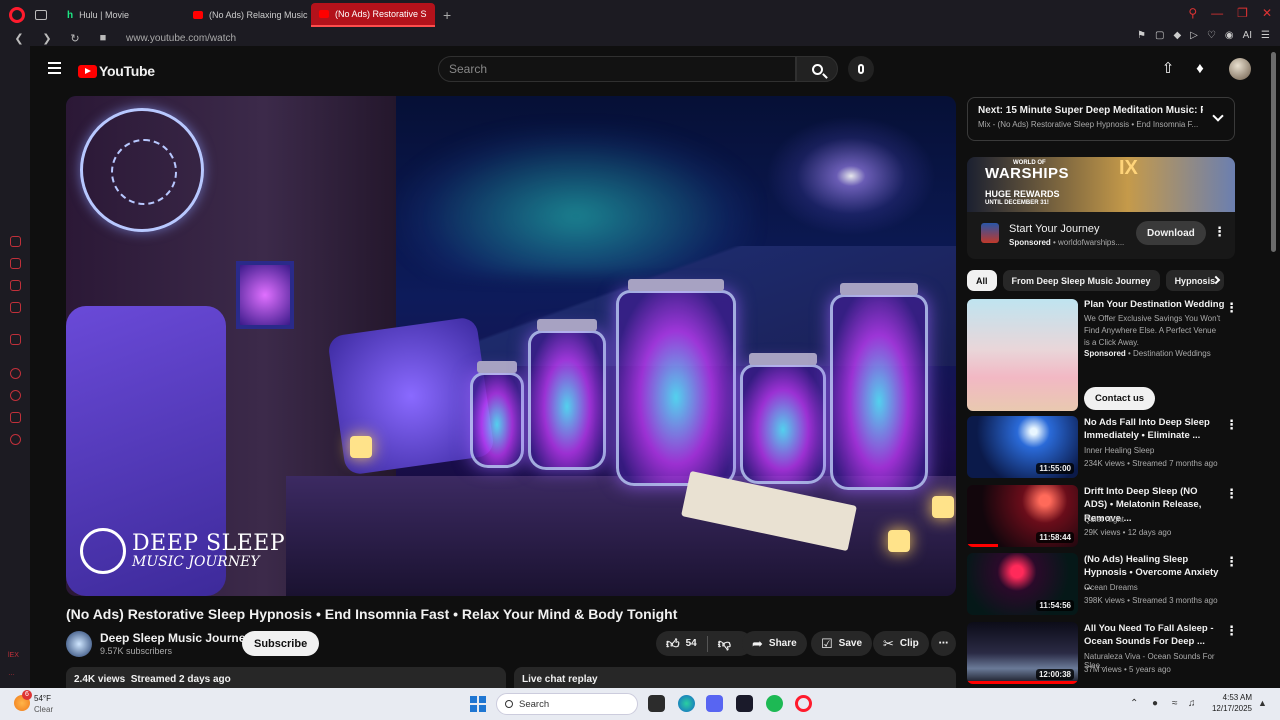 This screenshot has height=720, width=1280. I want to click on edge-icon, so click(686, 703).